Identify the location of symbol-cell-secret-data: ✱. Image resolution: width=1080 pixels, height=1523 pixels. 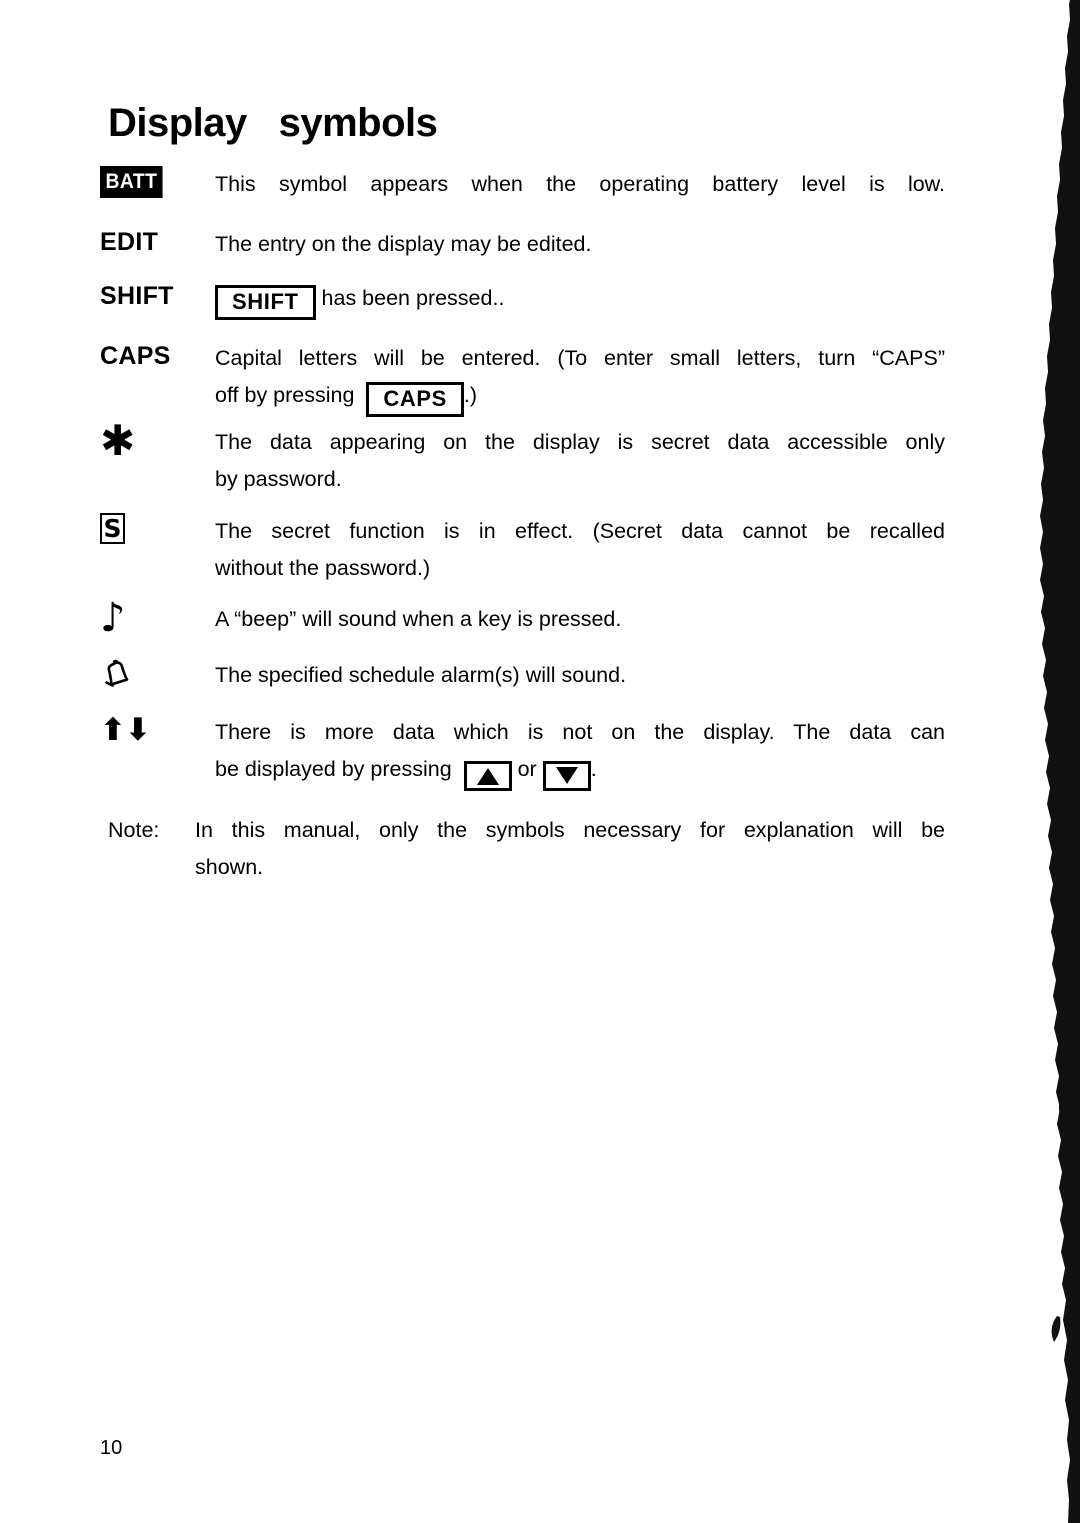
(155, 442).